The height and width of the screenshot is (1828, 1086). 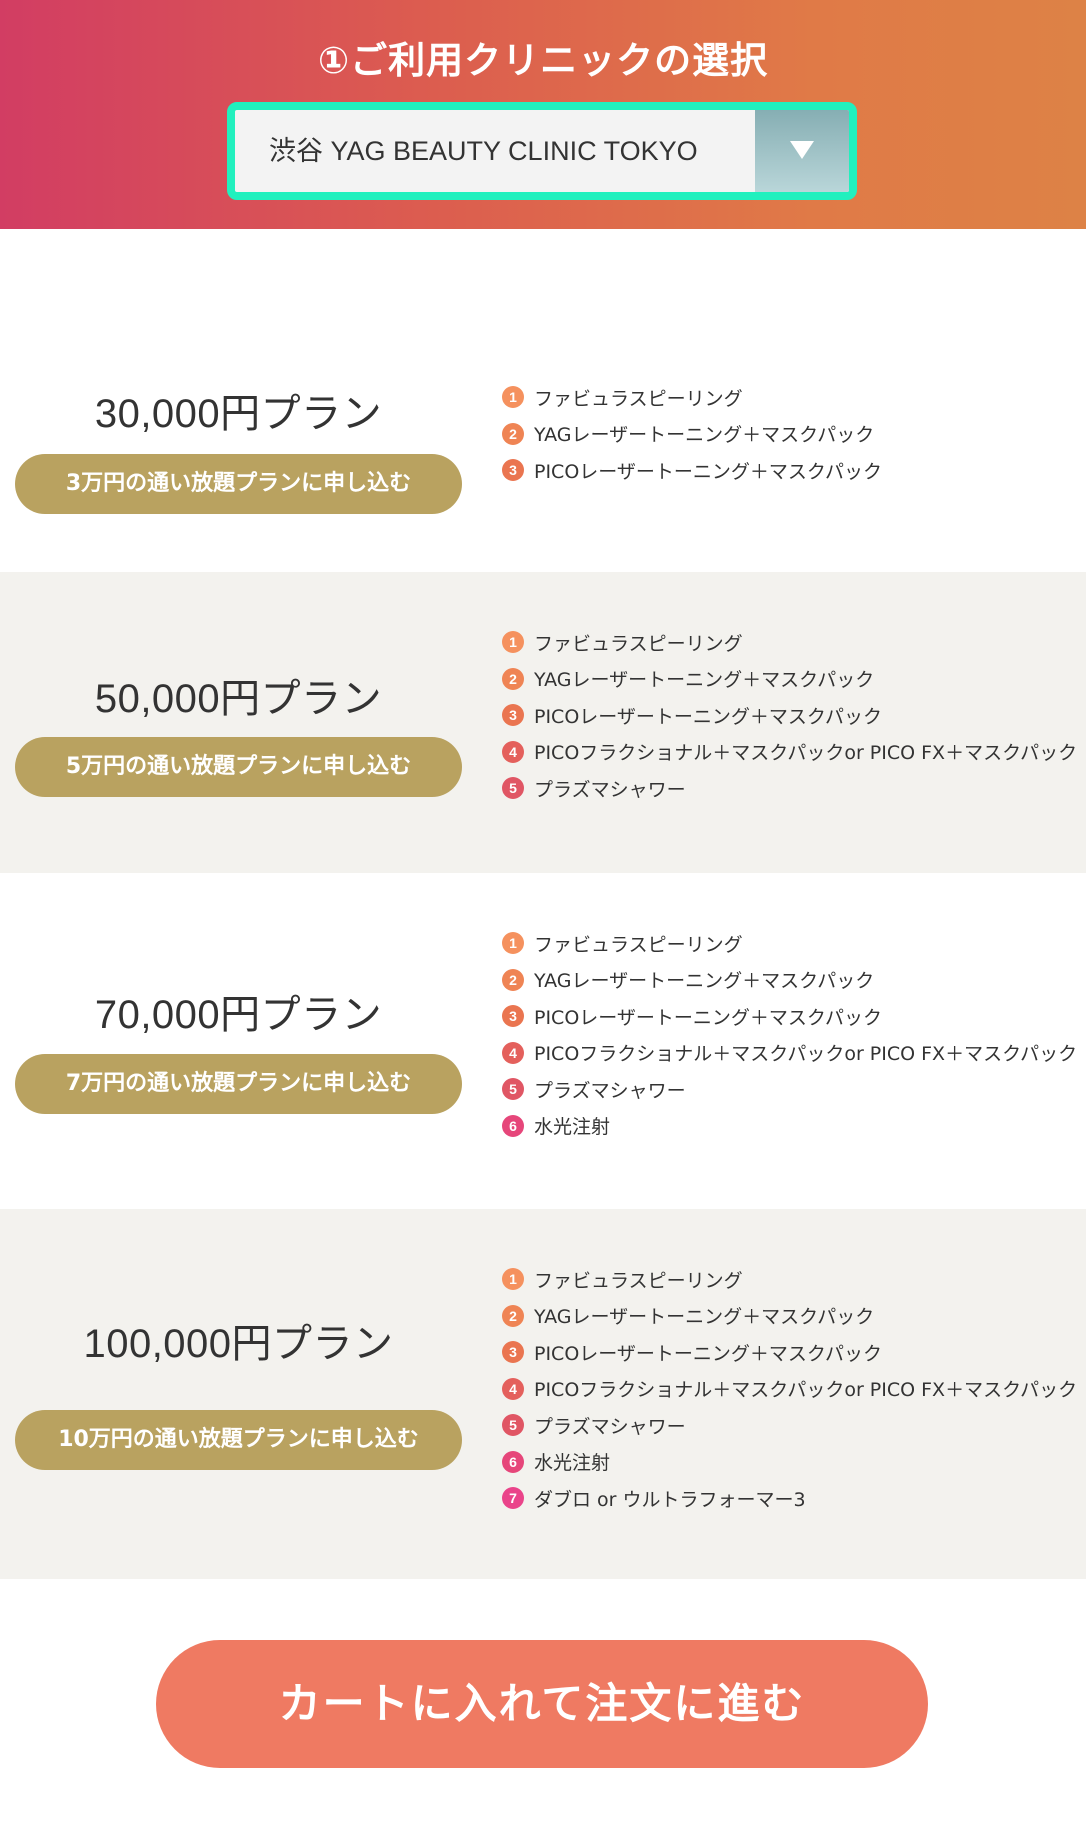 What do you see at coordinates (483, 151) in the screenshot?
I see `clinic-select-value: 渋谷 YAG BEAUTY CLINIC TOKYO` at bounding box center [483, 151].